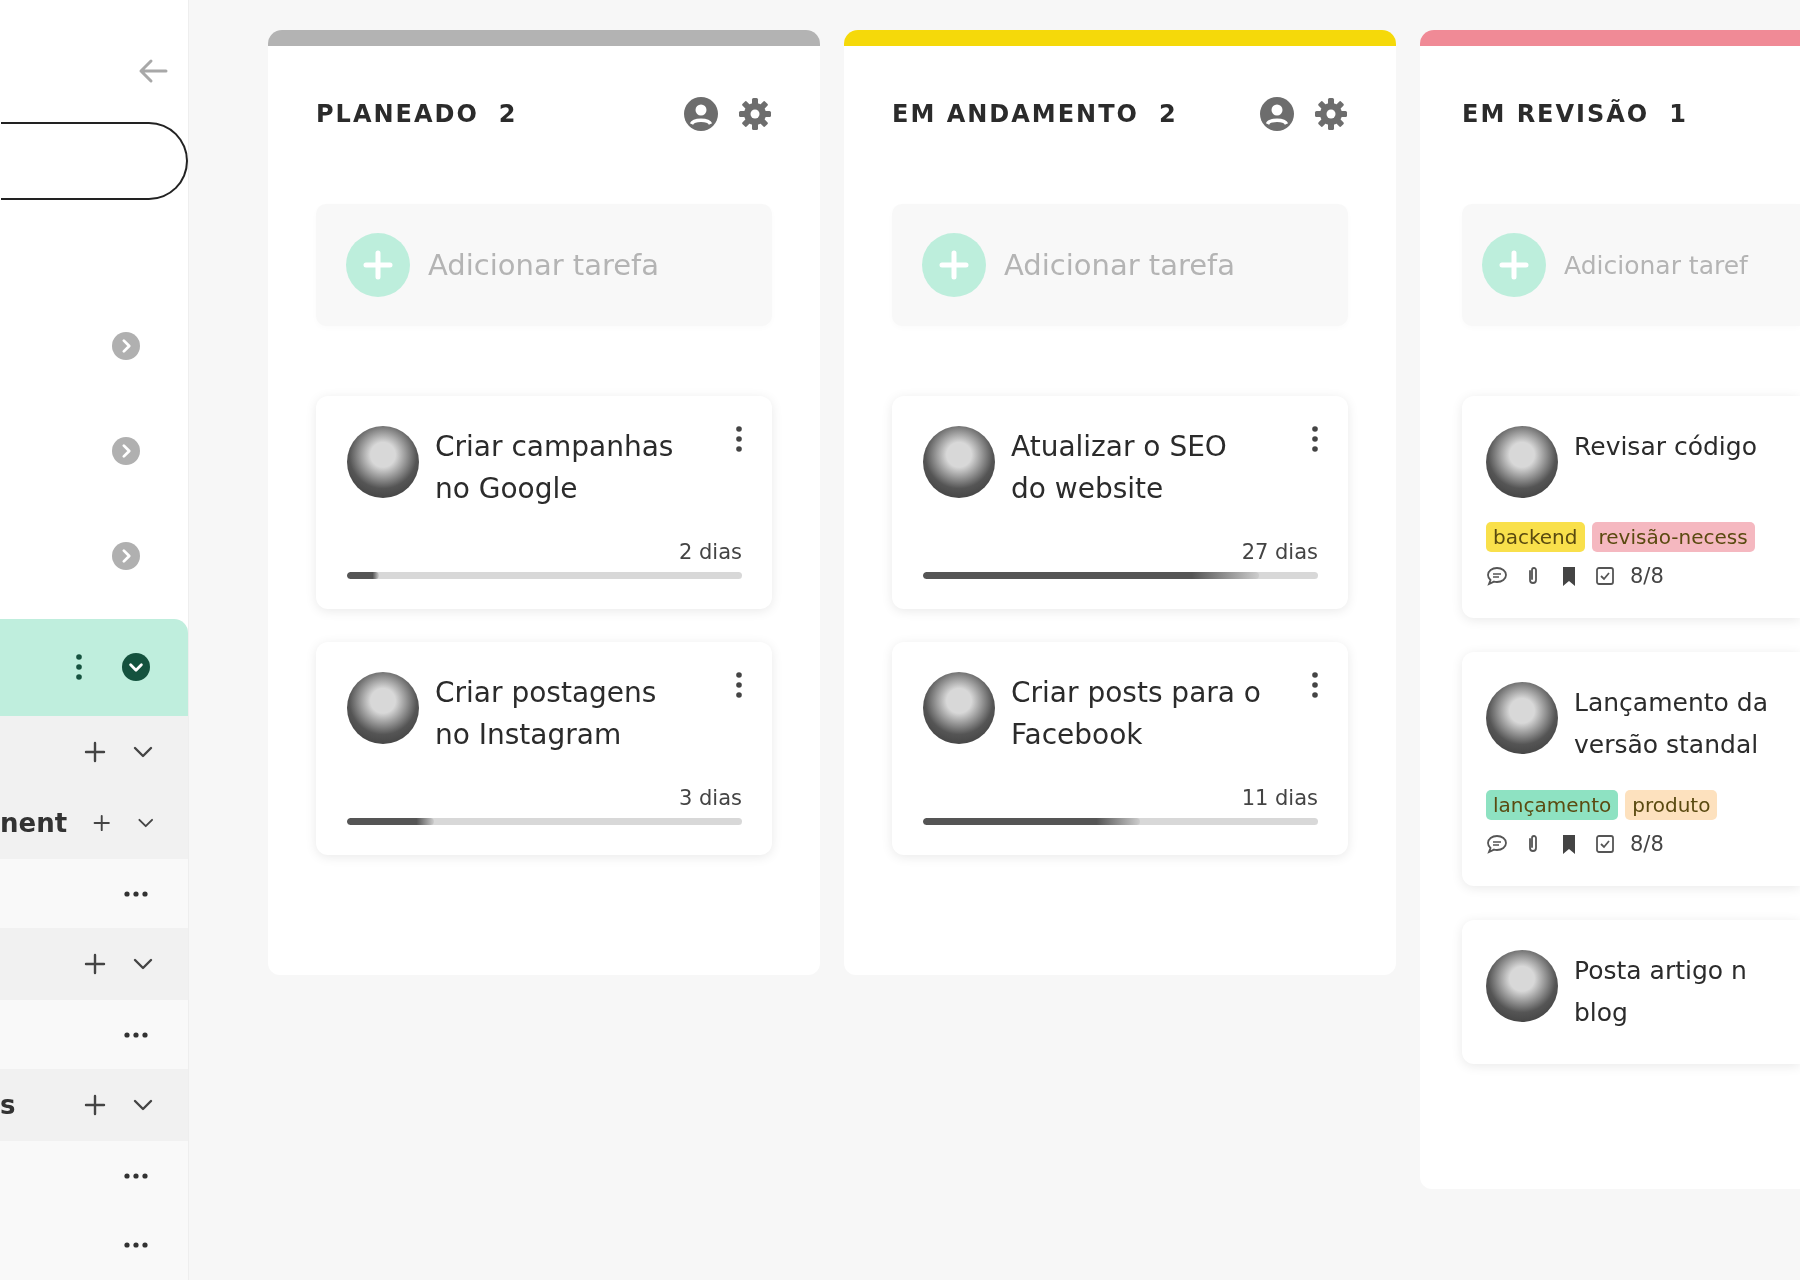 Image resolution: width=1800 pixels, height=1280 pixels. I want to click on task-card: Atualizar o SEO do website 27 dias, so click(1120, 502).